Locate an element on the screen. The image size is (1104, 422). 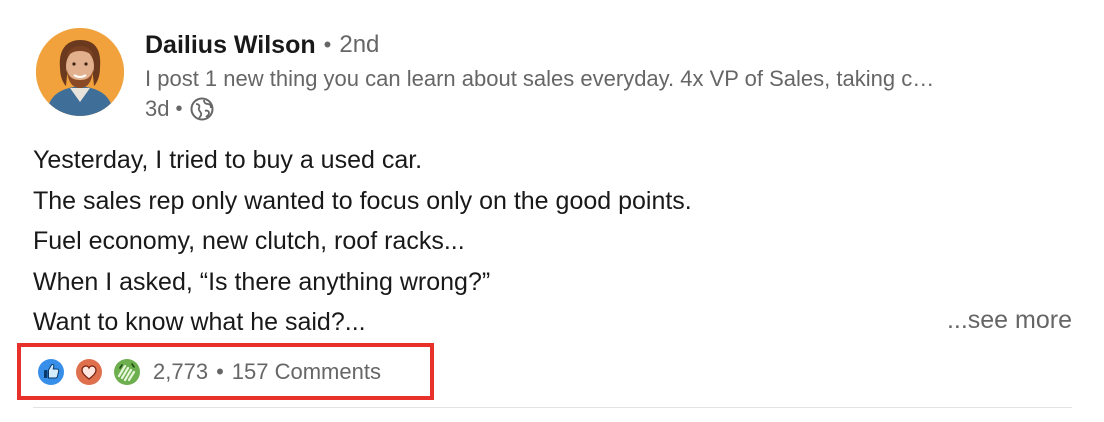
globe-icon is located at coordinates (202, 109).